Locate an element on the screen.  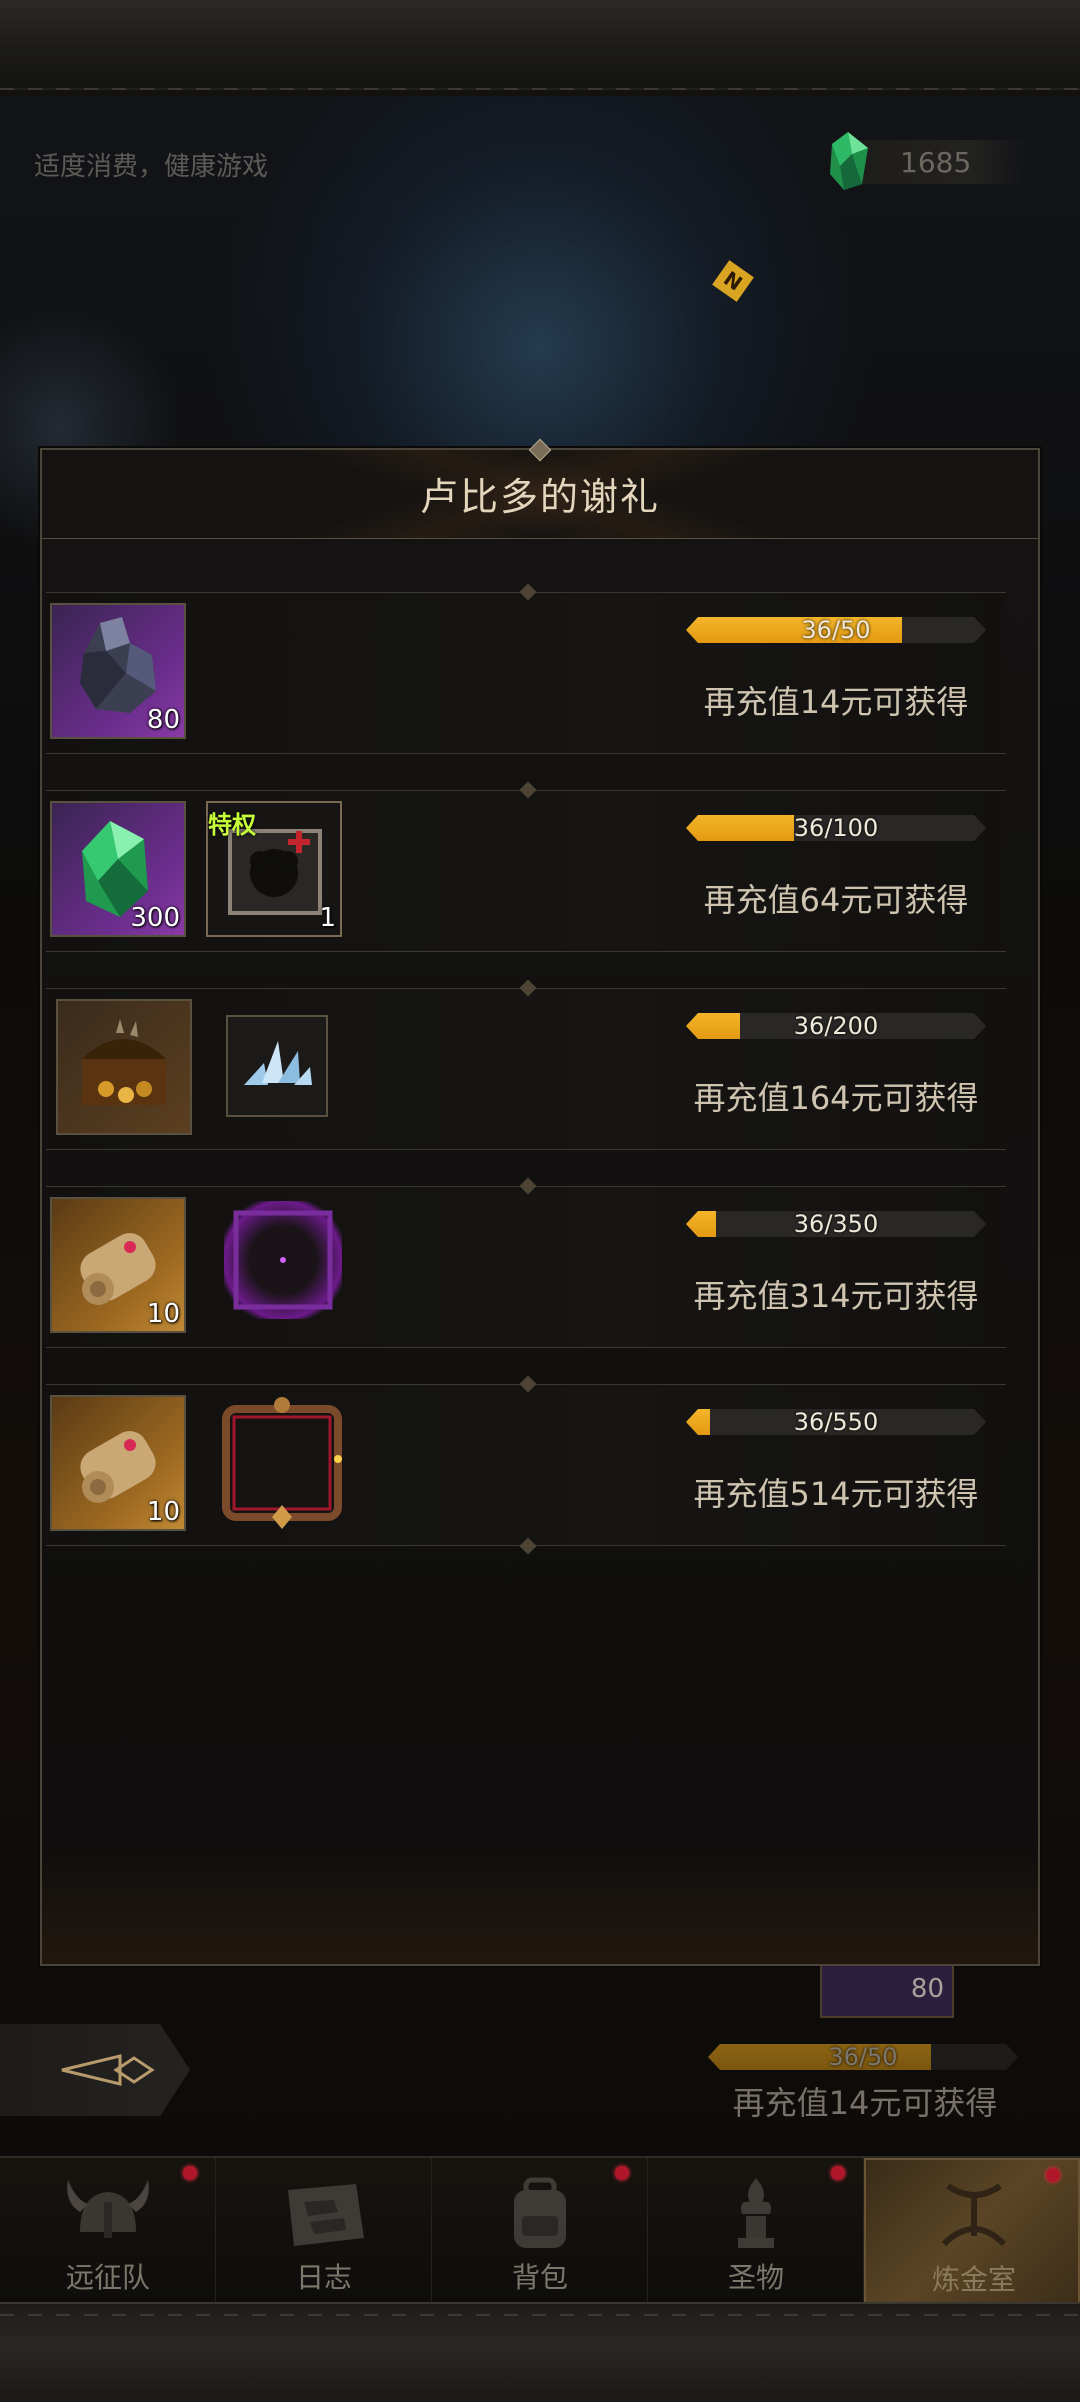
progress-text: 36/550 is located at coordinates (836, 1422).